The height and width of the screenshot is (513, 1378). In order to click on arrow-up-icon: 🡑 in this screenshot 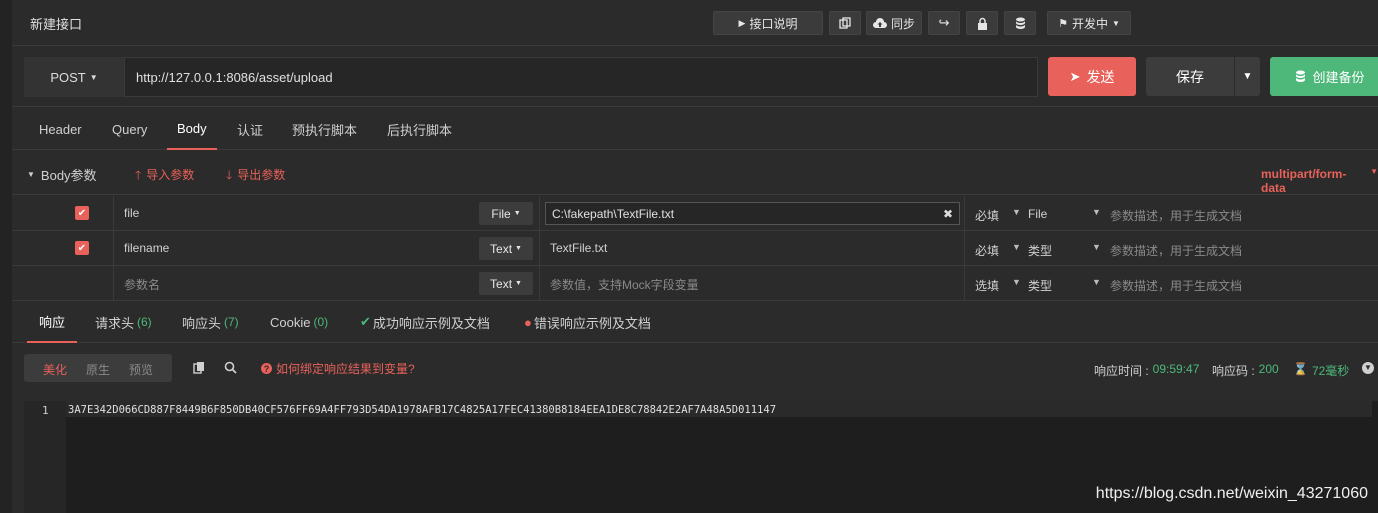, I will do `click(138, 175)`.